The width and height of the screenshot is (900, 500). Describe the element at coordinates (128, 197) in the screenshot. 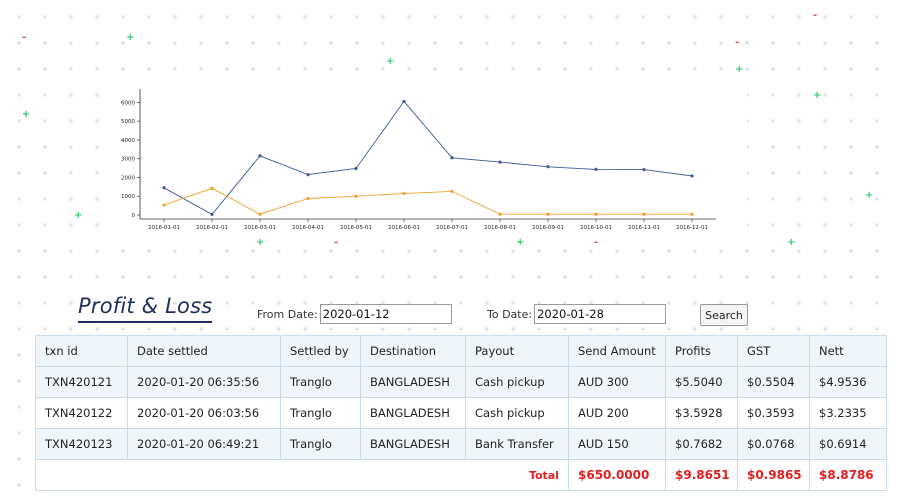

I see `y-tick-label: 1000` at that location.